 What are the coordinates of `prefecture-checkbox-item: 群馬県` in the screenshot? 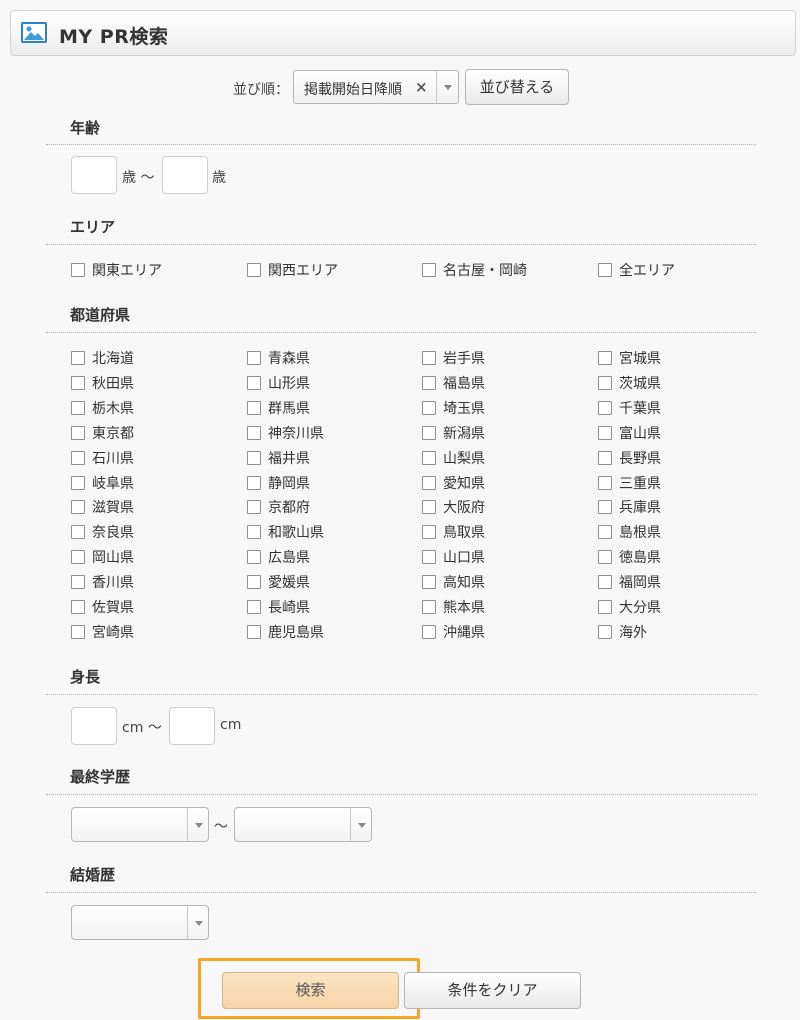 It's located at (278, 408).